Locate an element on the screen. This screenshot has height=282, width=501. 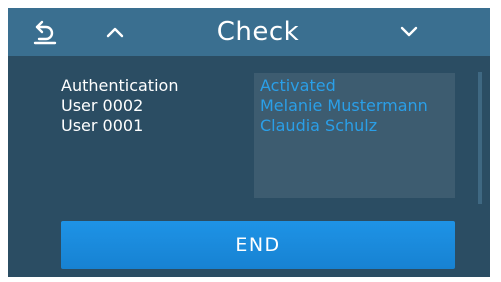
chevron-up-icon is located at coordinates (115, 32).